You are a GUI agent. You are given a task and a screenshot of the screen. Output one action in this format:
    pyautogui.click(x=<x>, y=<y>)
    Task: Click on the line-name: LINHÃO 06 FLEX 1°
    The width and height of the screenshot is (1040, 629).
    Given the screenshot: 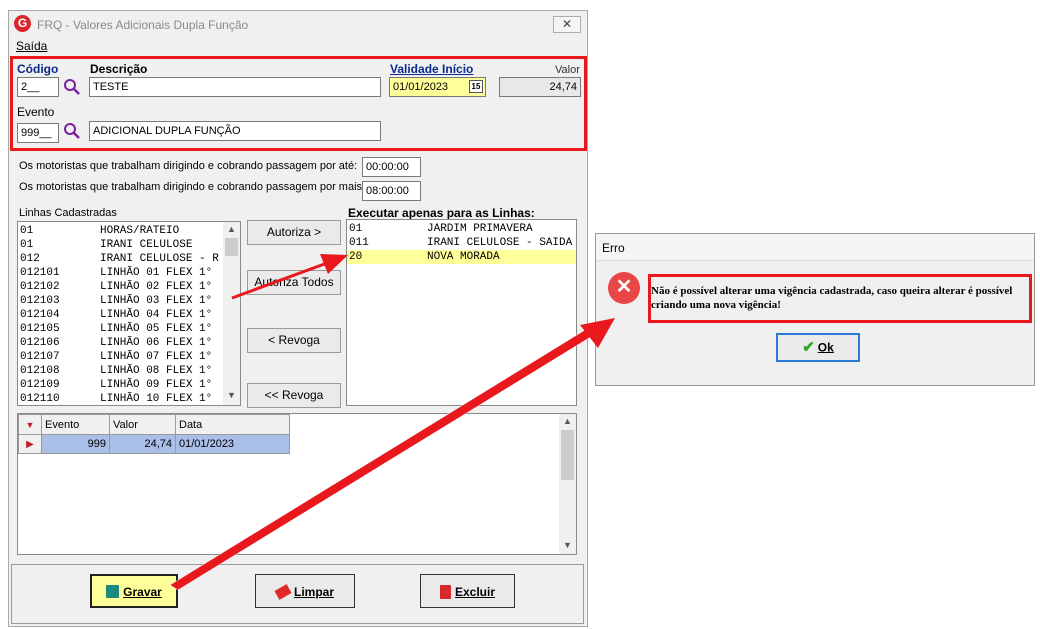 What is the action you would take?
    pyautogui.click(x=156, y=343)
    